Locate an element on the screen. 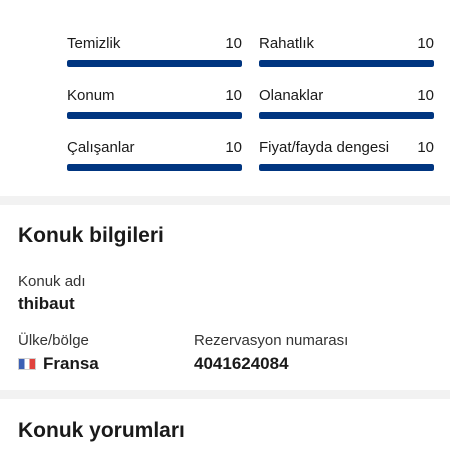  rating-cleanliness: Temizlik 10 is located at coordinates (154, 58).